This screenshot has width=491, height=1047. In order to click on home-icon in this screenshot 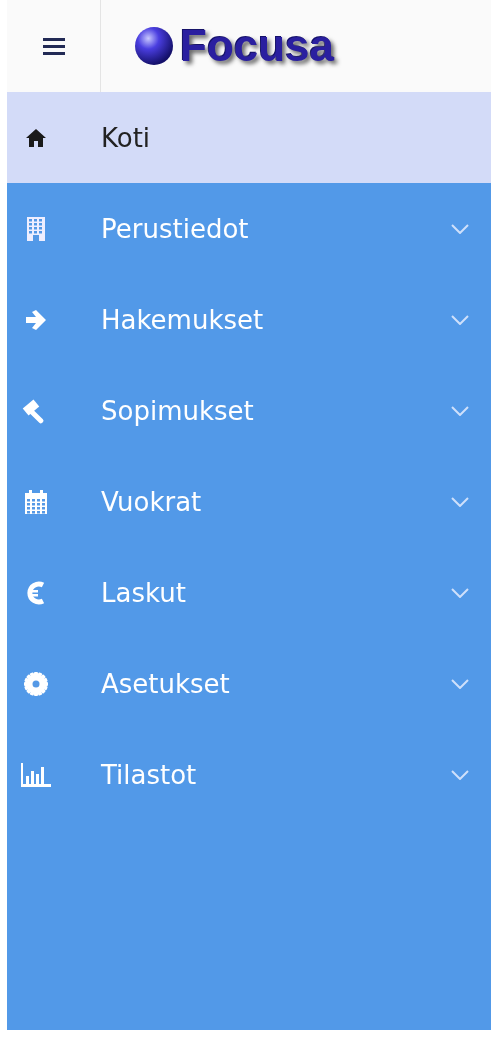, I will do `click(36, 137)`.